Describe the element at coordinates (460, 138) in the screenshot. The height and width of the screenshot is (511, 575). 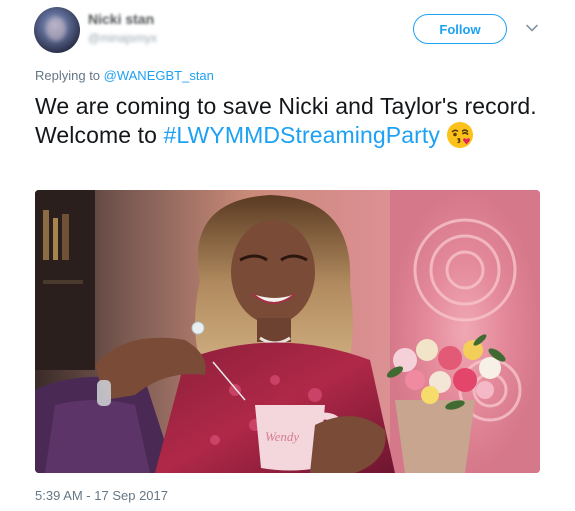
I see `face-blowing-kiss-emoji-icon` at that location.